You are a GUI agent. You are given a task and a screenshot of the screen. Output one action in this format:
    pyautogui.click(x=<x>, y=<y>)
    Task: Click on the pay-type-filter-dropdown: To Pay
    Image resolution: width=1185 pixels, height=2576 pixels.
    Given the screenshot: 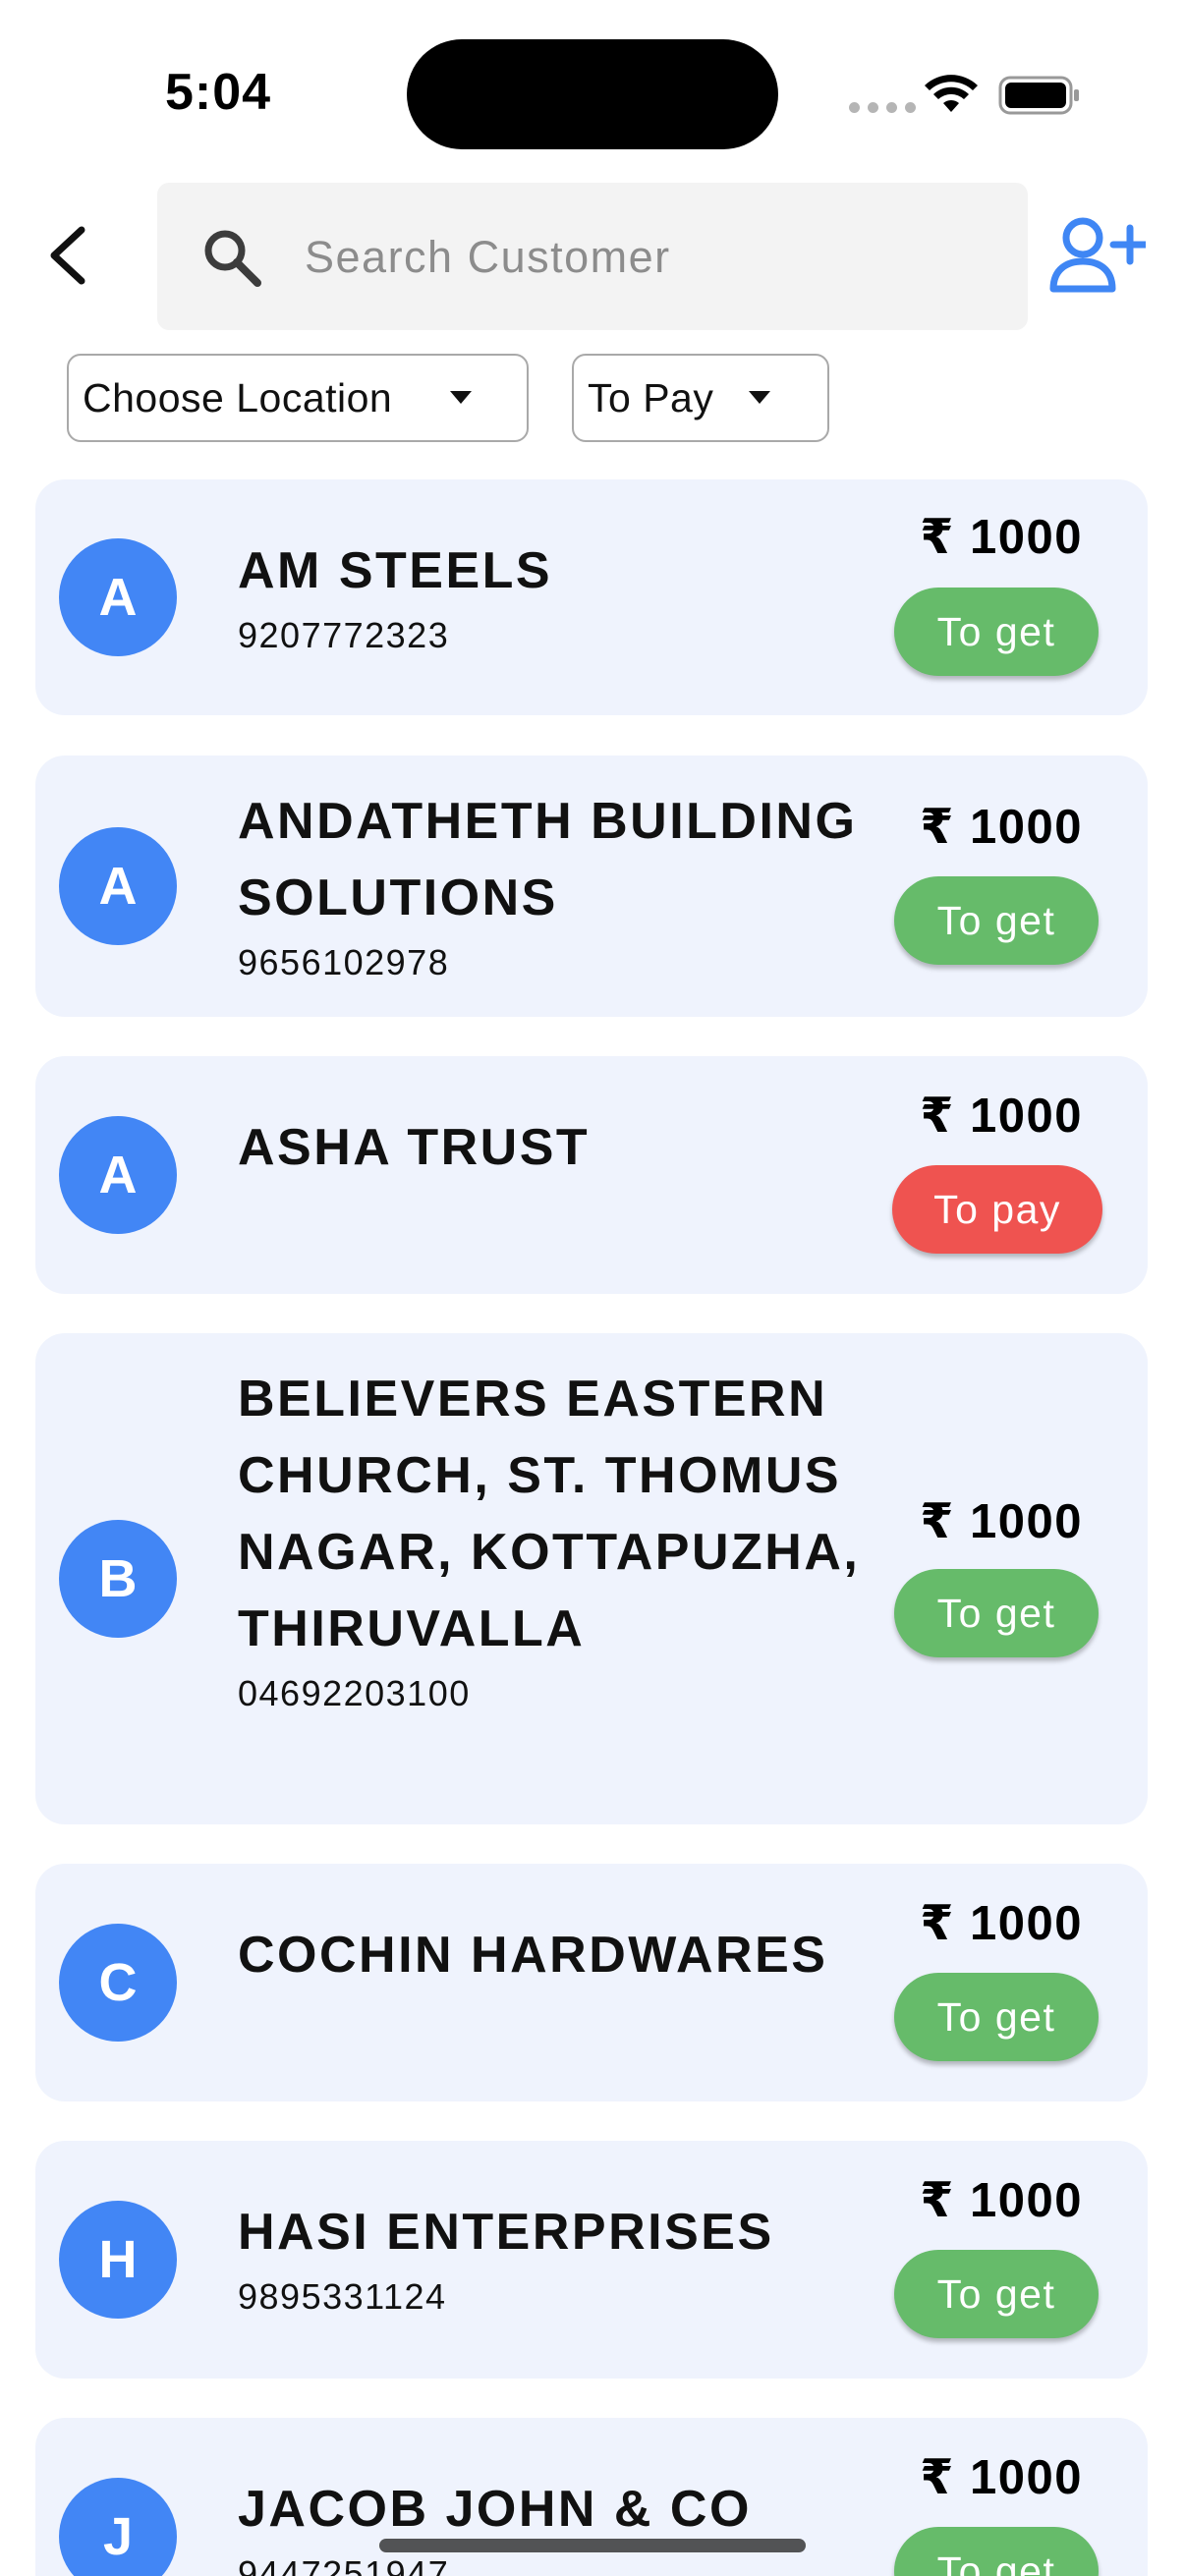 What is the action you would take?
    pyautogui.click(x=701, y=398)
    